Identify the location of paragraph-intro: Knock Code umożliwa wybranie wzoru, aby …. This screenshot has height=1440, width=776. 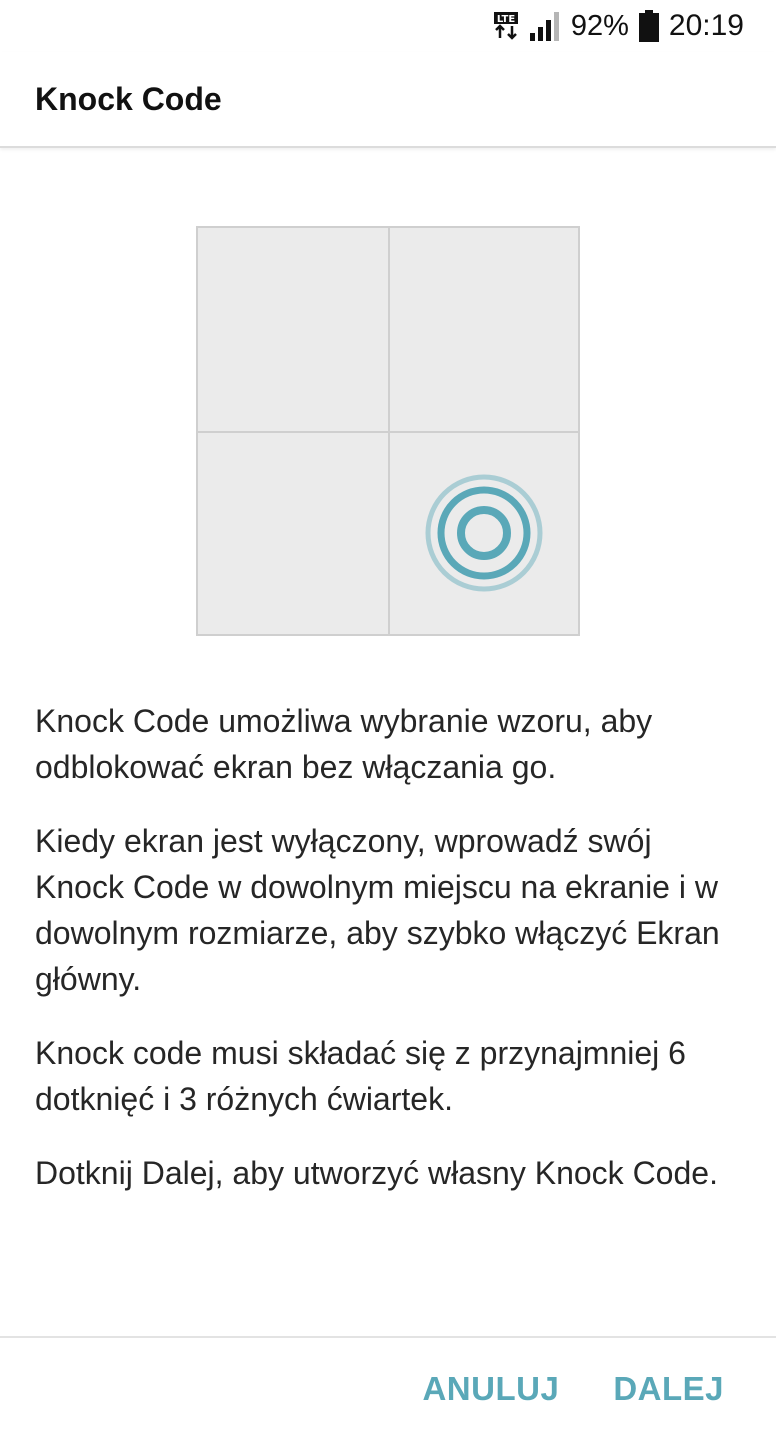
(344, 744).